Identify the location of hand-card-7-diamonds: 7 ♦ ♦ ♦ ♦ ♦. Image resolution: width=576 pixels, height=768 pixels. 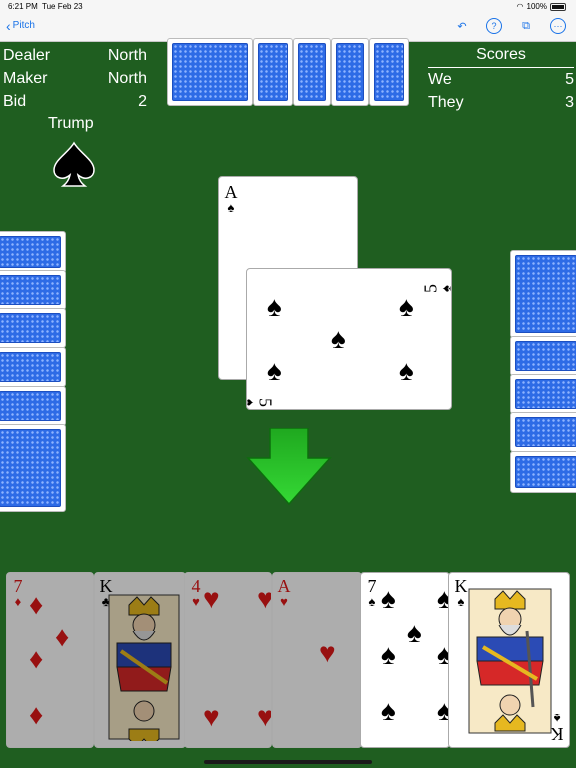
(50, 660).